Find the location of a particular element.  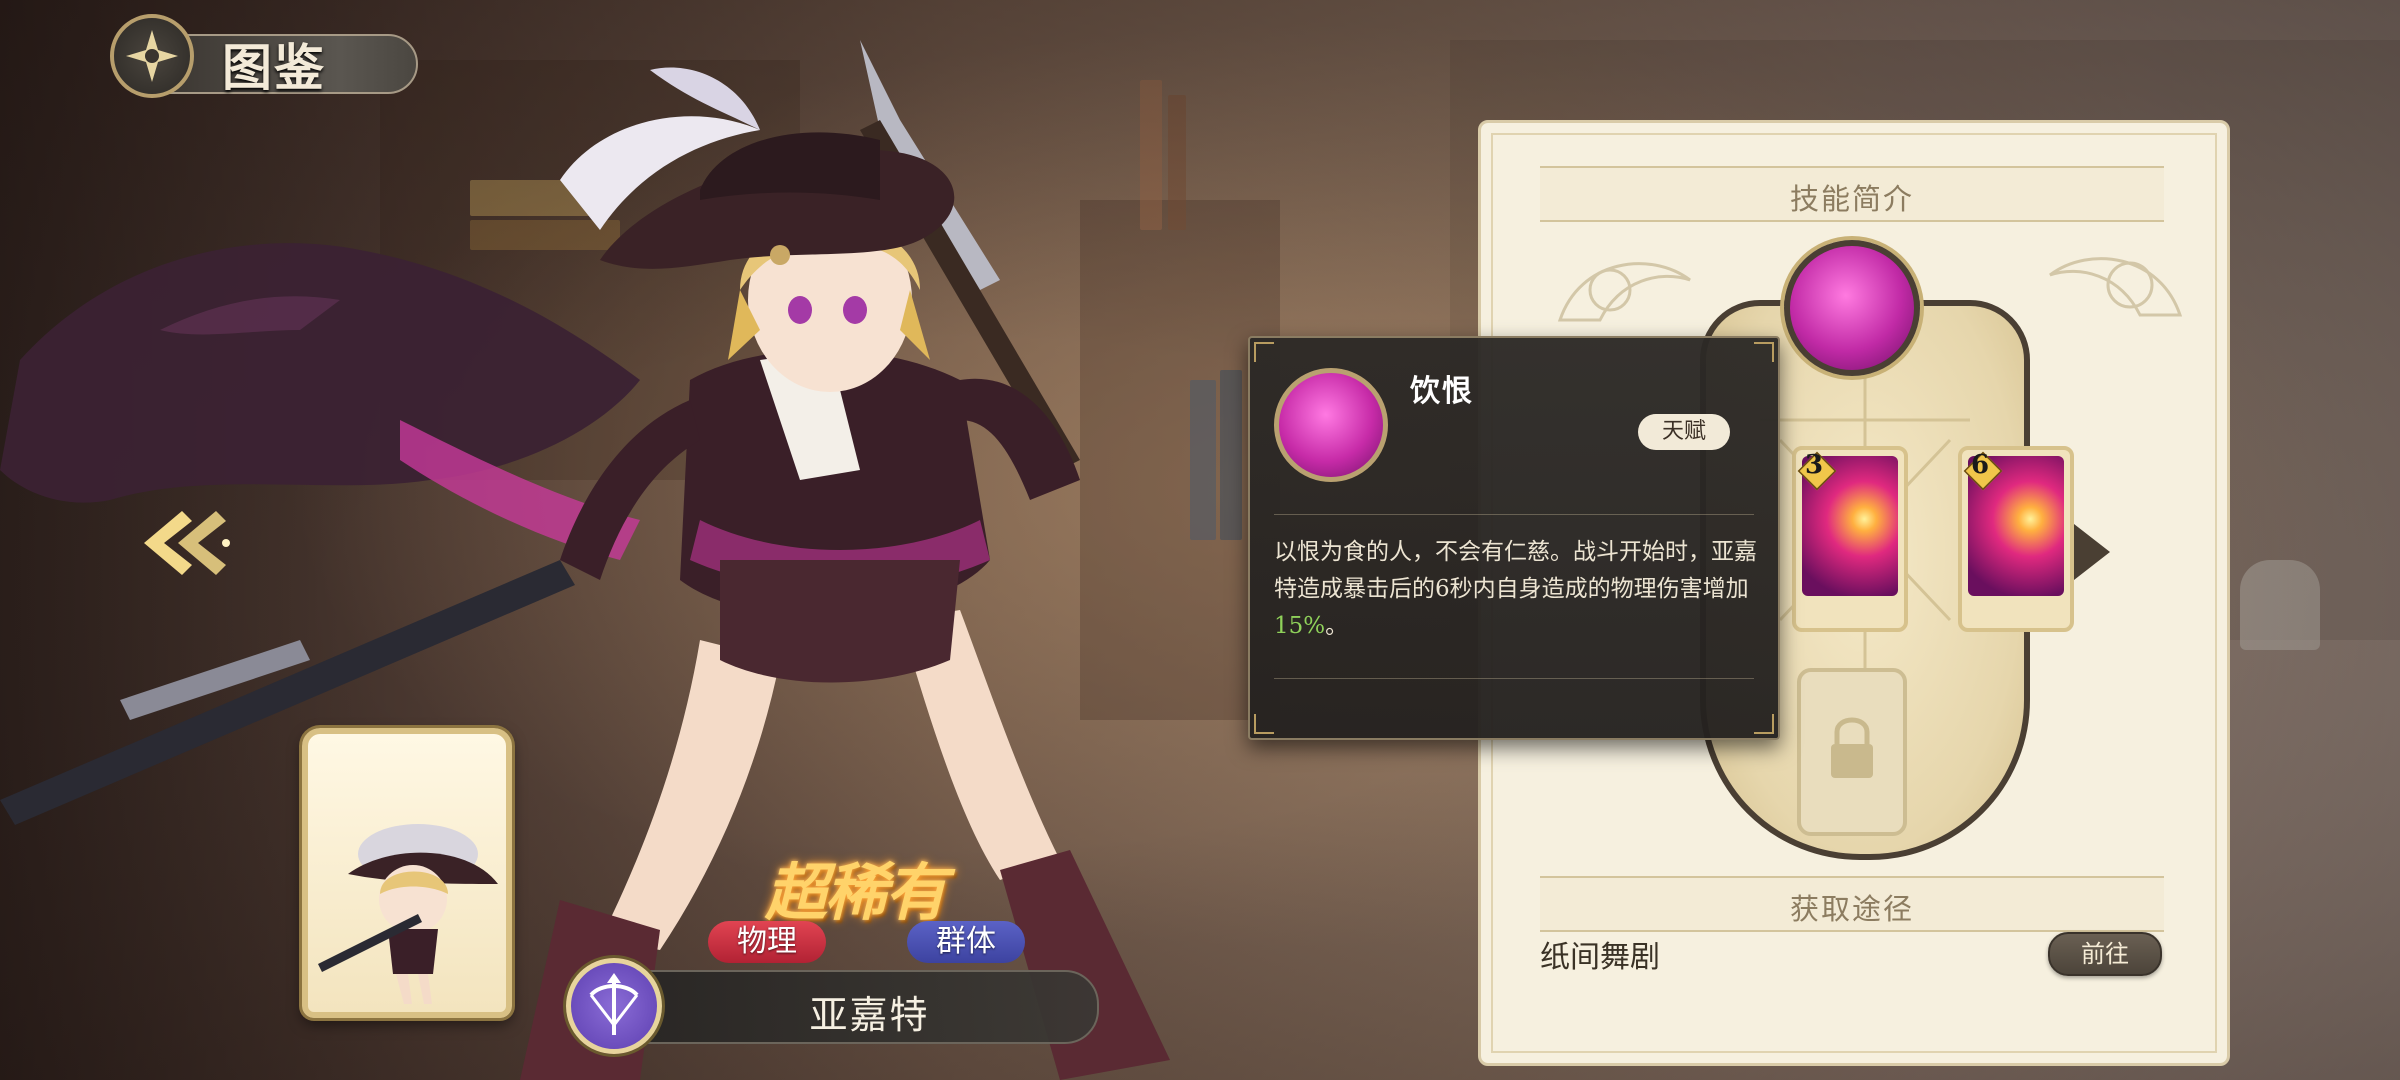

acquire-section-header: 获取途径 is located at coordinates (1852, 904).